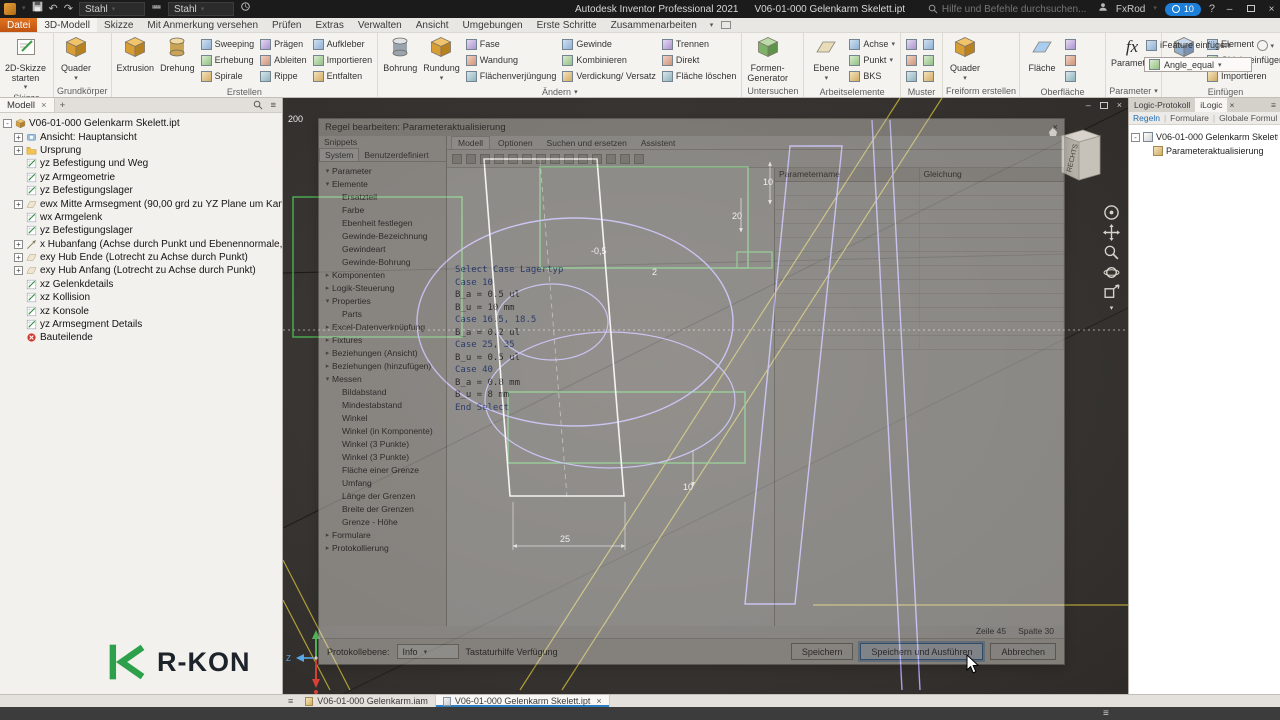 The width and height of the screenshot is (1280, 720). I want to click on ribbon-tab-datei: Datei, so click(19, 25).